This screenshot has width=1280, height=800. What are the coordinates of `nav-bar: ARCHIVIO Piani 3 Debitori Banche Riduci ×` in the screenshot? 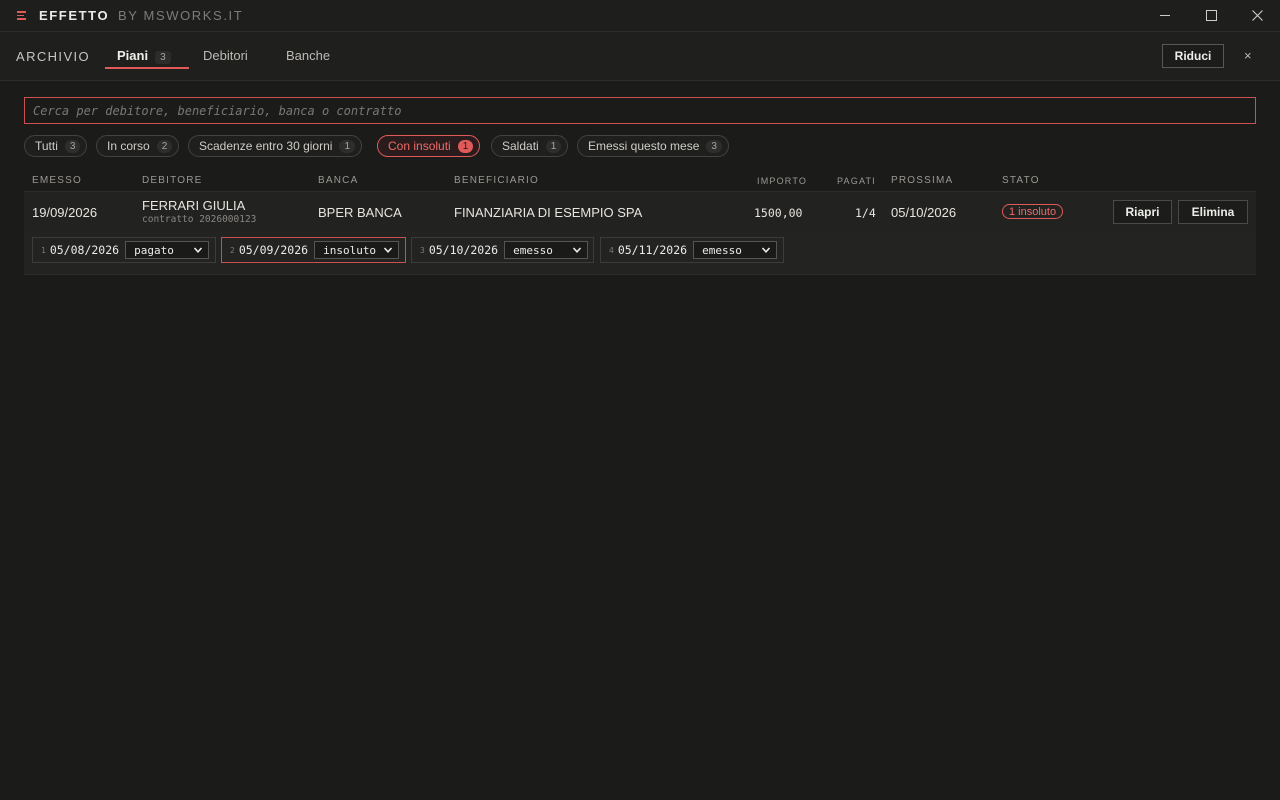 It's located at (640, 56).